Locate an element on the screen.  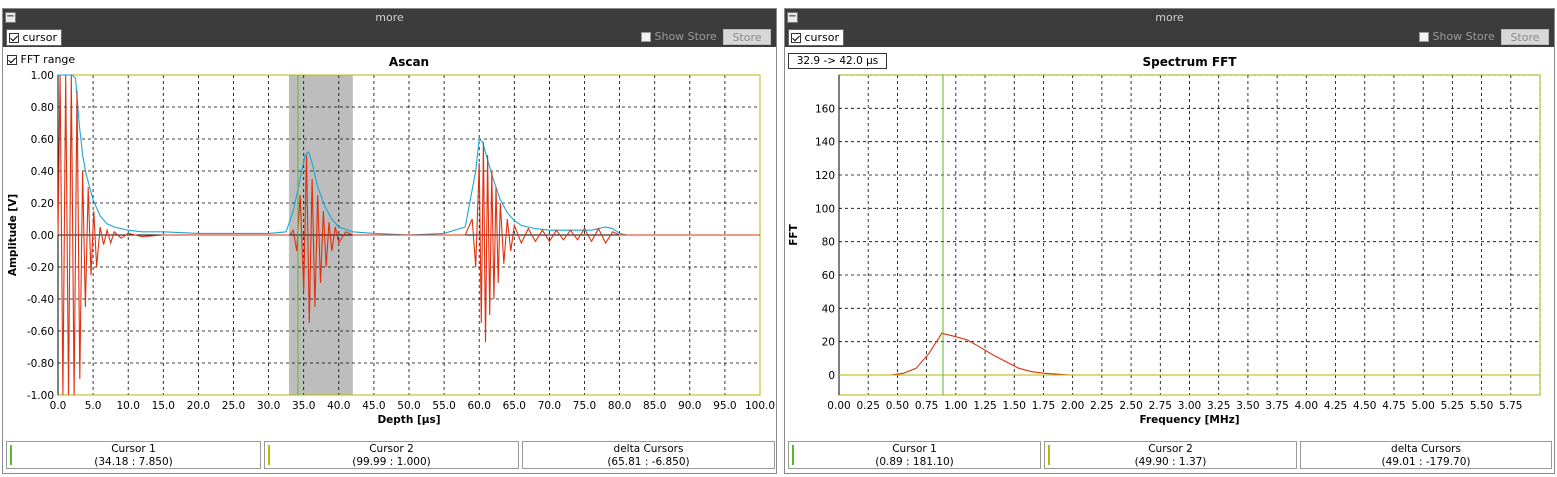
delta-cursors-readout: delta Cursors (49.01 : -179.70) is located at coordinates (1426, 455).